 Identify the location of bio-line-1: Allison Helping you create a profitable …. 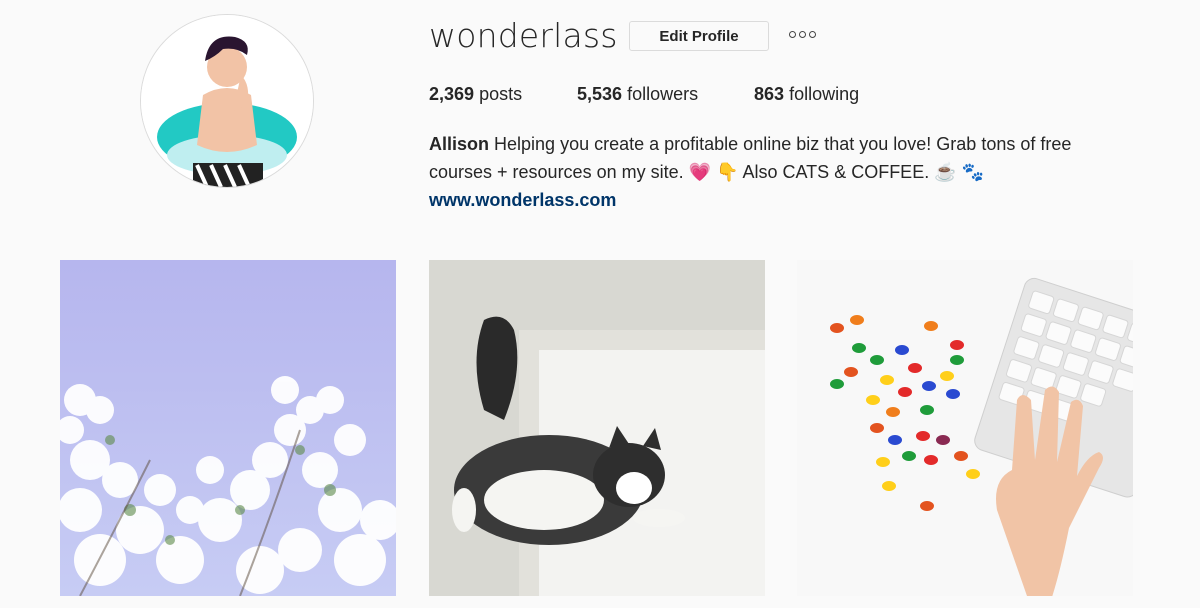
(779, 144).